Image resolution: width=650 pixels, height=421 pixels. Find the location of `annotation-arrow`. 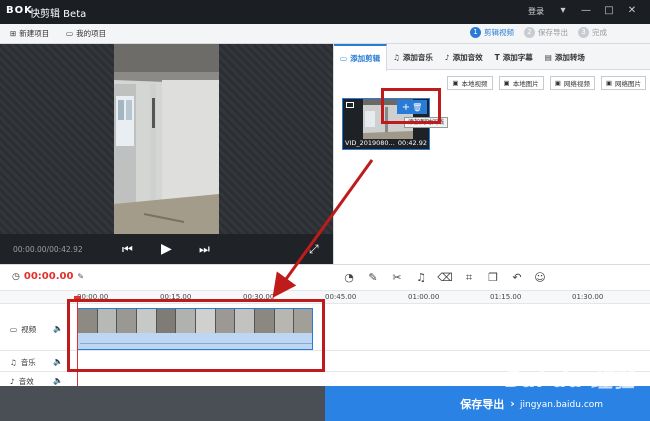

annotation-arrow is located at coordinates (323, 228).